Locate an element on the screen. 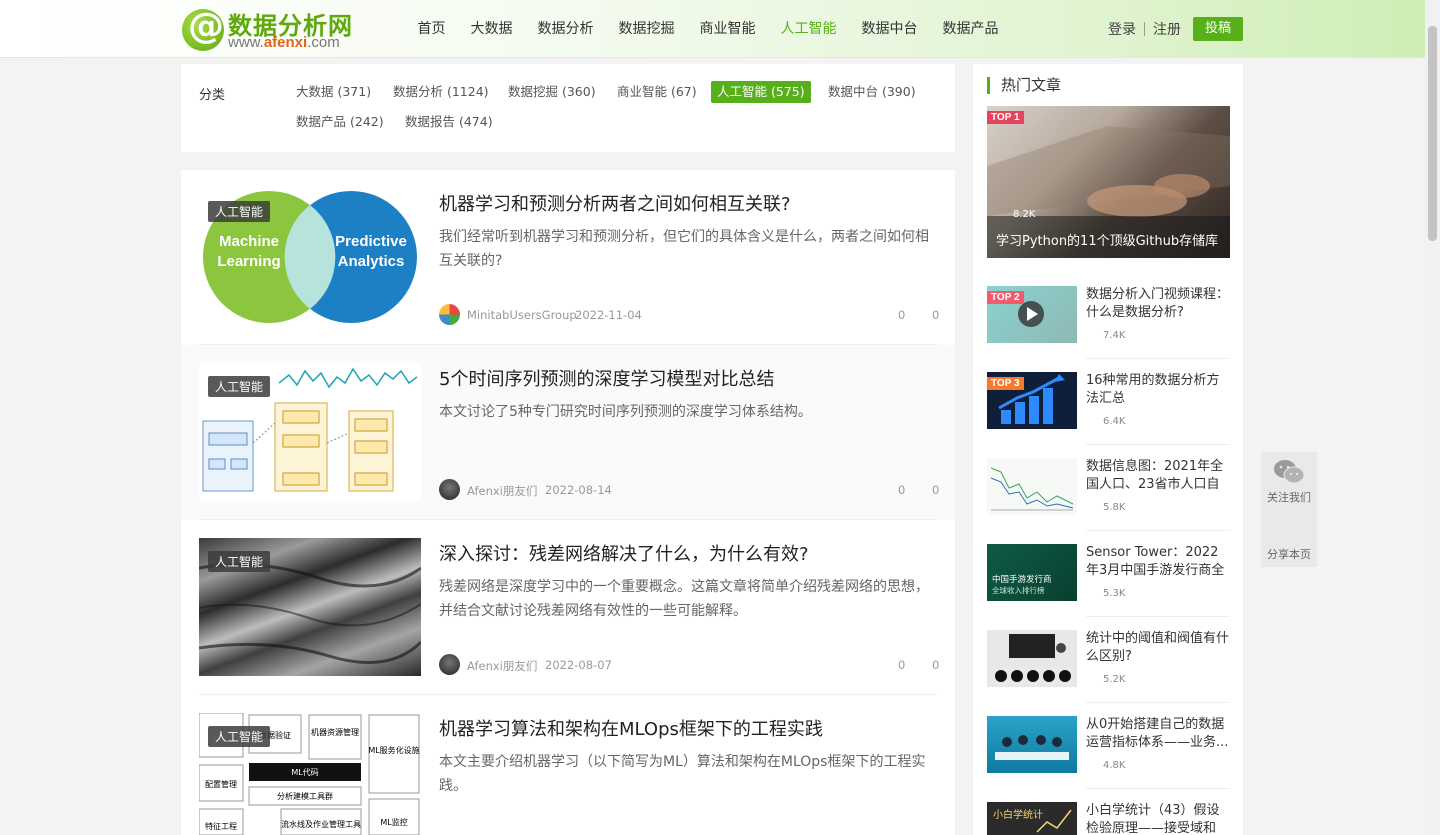  wechat-icon is located at coordinates (1289, 472).